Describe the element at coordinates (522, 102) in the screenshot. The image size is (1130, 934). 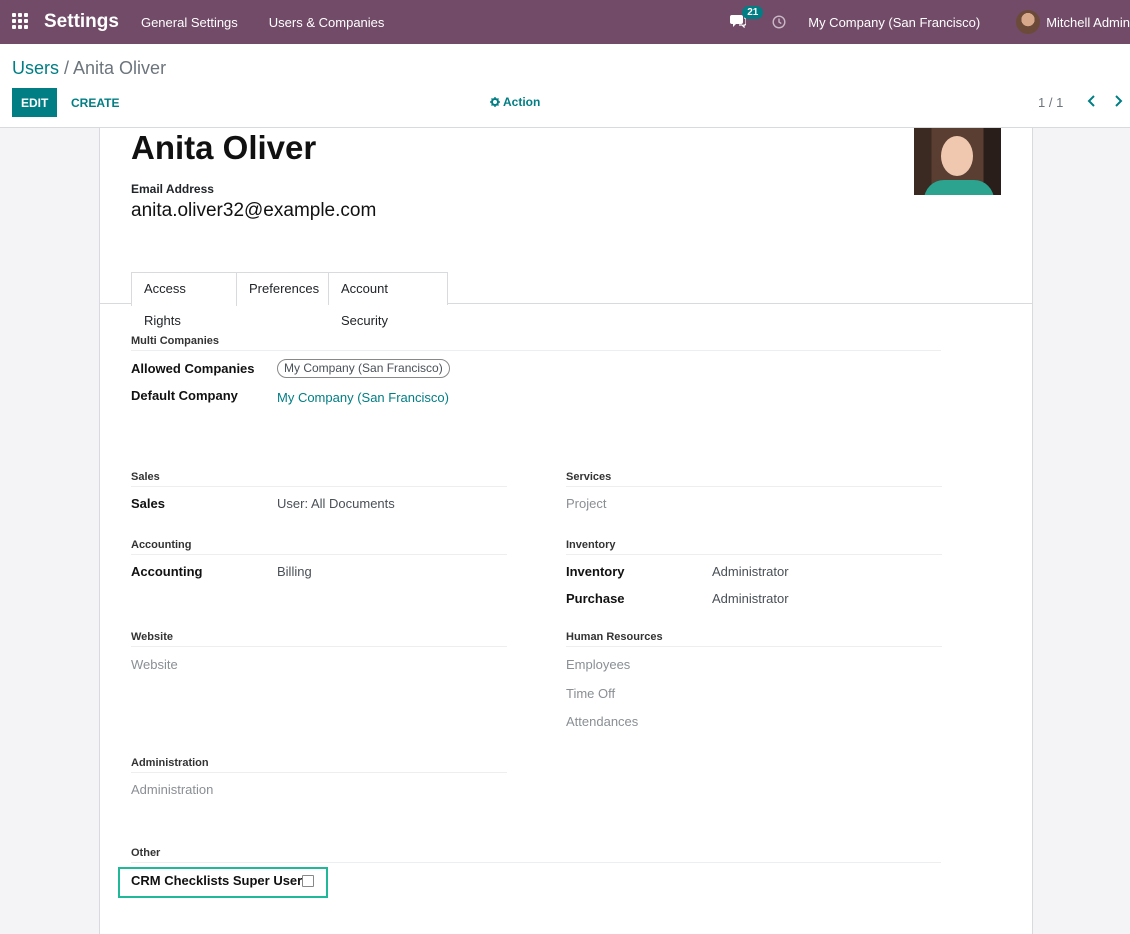
I see `action-label: Action` at that location.